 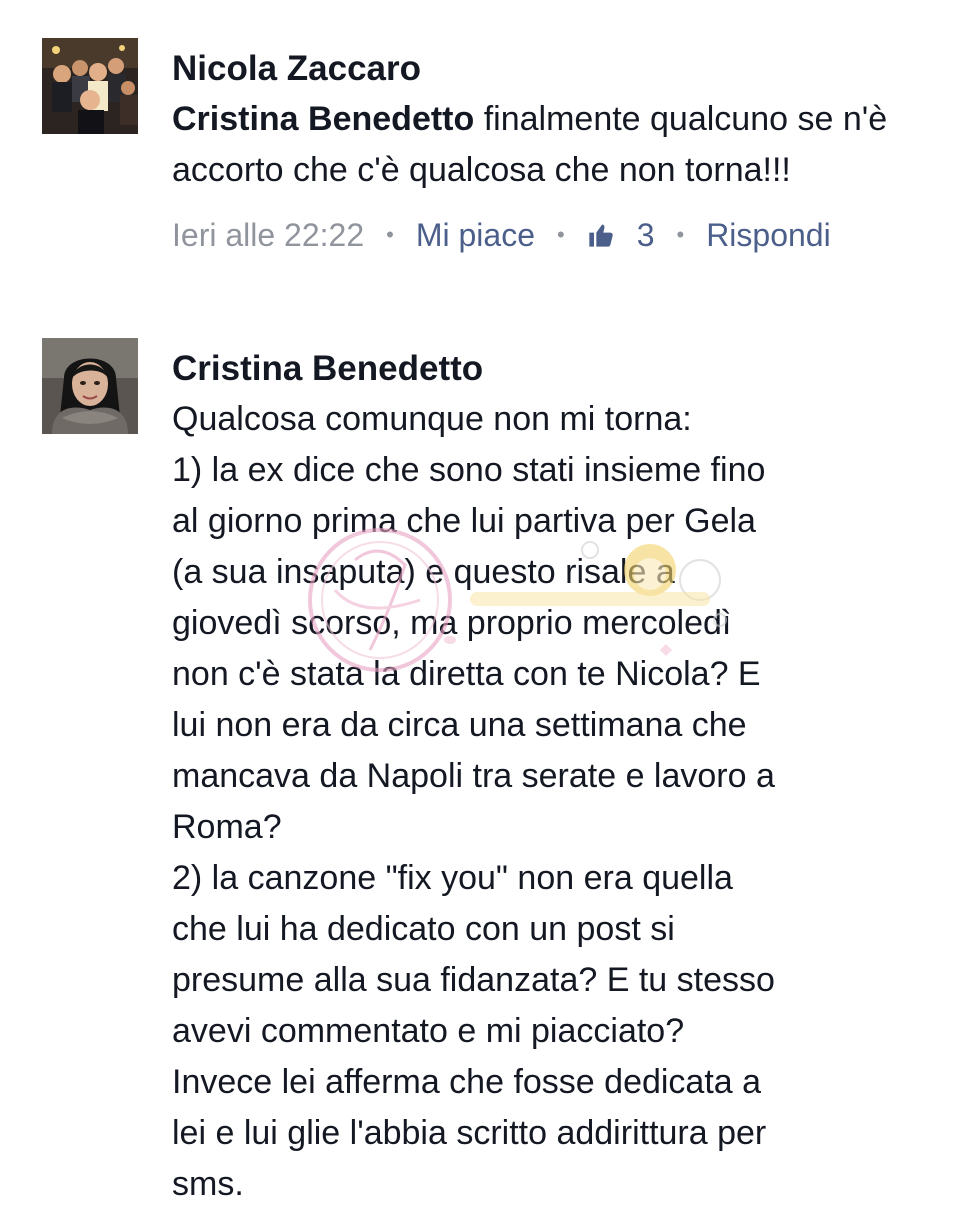 I want to click on comment-line: mancava da Napoli tra serate e lavoro a, so click(x=473, y=776).